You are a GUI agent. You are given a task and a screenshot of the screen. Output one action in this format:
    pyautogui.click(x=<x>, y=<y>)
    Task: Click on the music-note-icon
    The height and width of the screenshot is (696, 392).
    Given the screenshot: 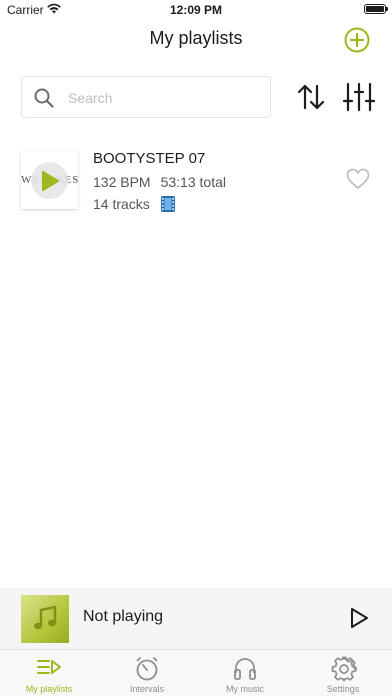 What is the action you would take?
    pyautogui.click(x=45, y=617)
    